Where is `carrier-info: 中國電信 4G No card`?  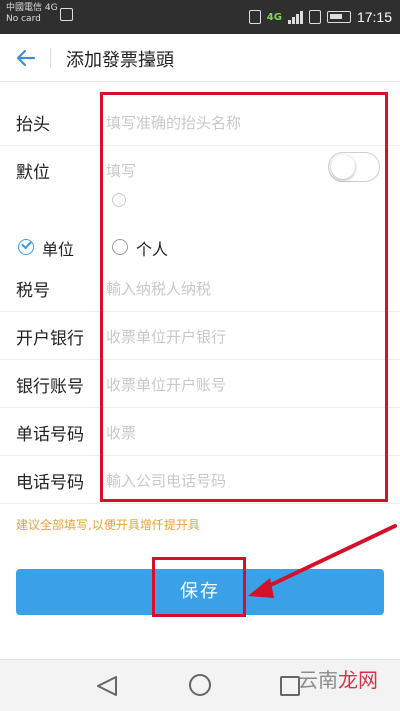
carrier-info: 中國電信 4G No card is located at coordinates (32, 14).